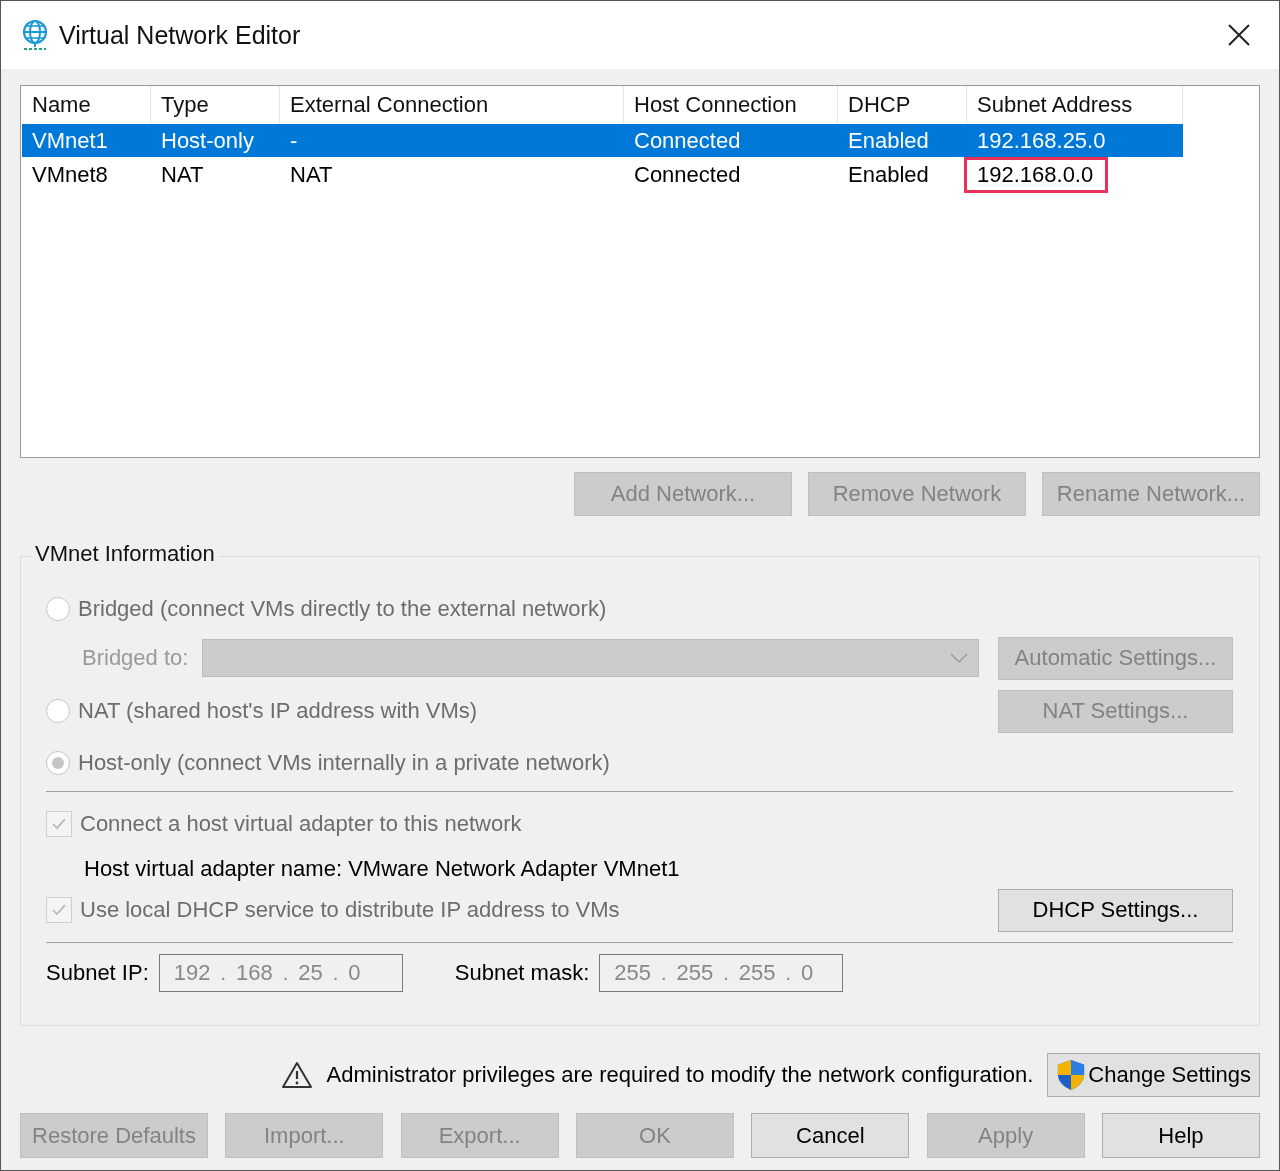  What do you see at coordinates (301, 824) in the screenshot?
I see `checkbox-label: Connect a host virtual adapter to this network` at bounding box center [301, 824].